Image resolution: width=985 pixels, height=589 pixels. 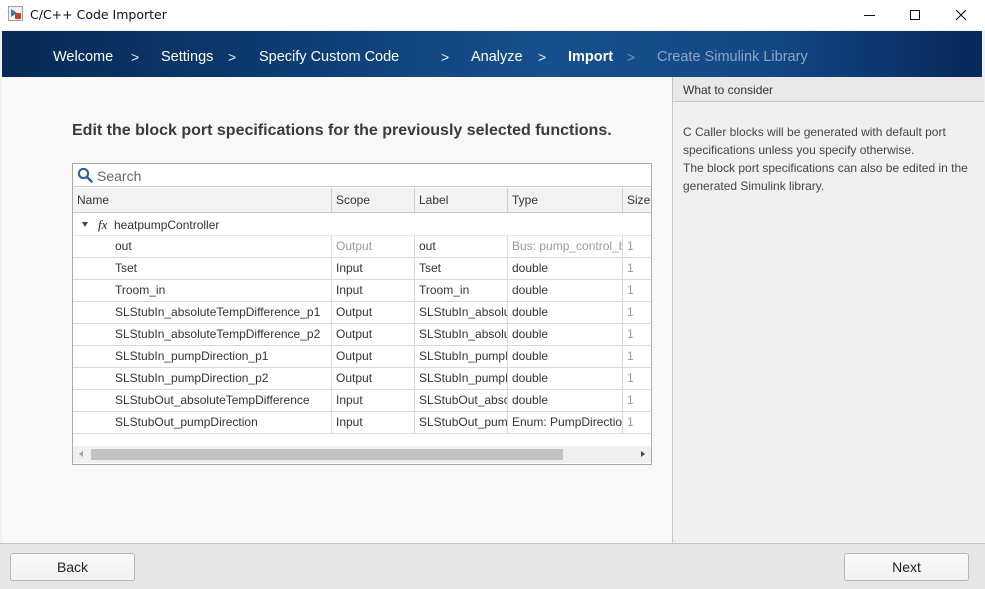 What do you see at coordinates (643, 454) in the screenshot?
I see `scroll-right-icon` at bounding box center [643, 454].